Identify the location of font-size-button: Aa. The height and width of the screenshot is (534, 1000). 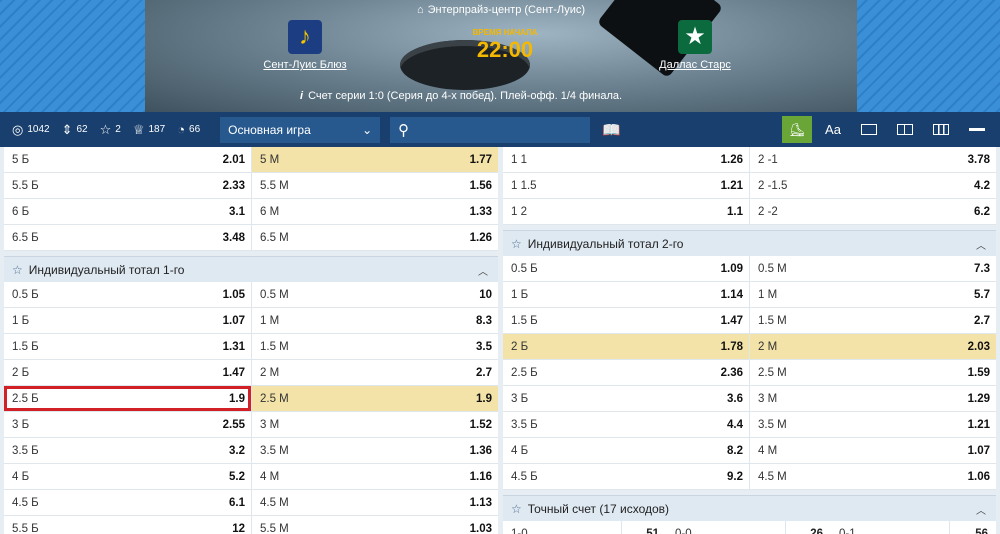
(833, 129).